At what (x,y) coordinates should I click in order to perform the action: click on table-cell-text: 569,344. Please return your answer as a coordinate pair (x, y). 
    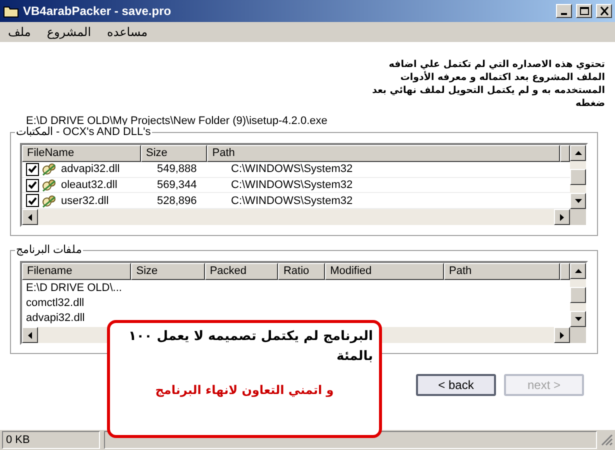
    Looking at the image, I should click on (177, 185).